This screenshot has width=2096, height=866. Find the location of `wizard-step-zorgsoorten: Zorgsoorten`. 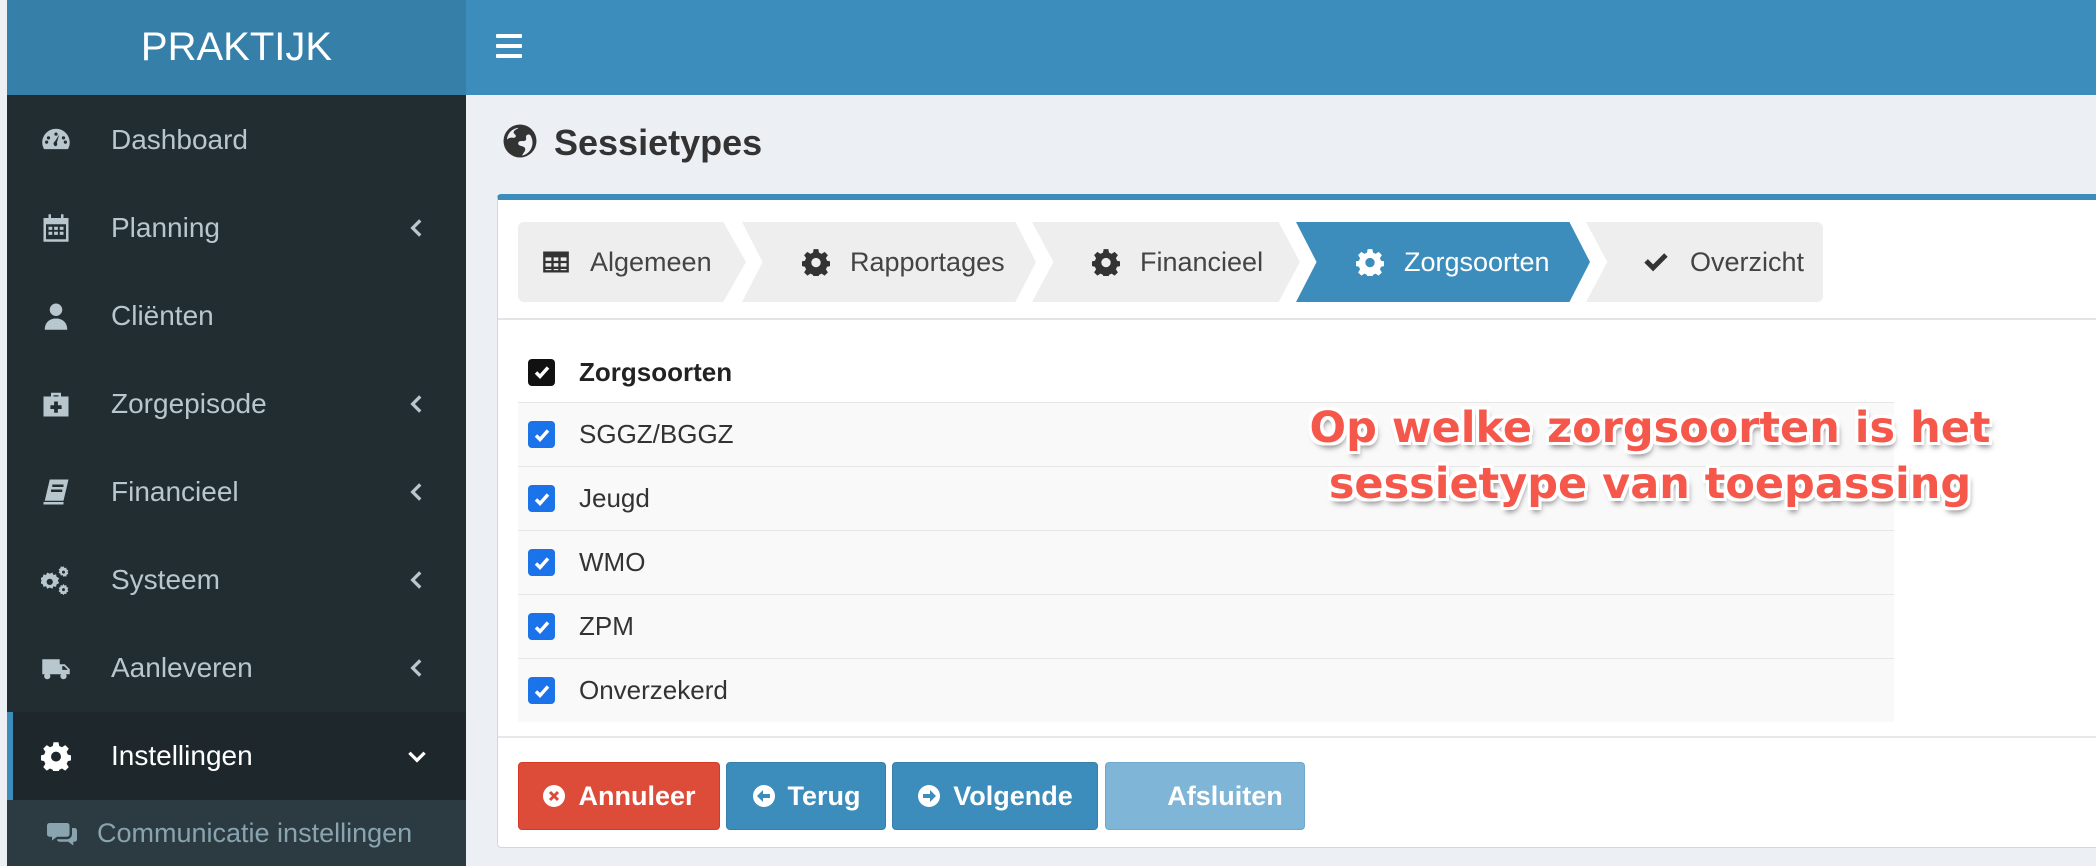

wizard-step-zorgsoorten: Zorgsoorten is located at coordinates (1443, 262).